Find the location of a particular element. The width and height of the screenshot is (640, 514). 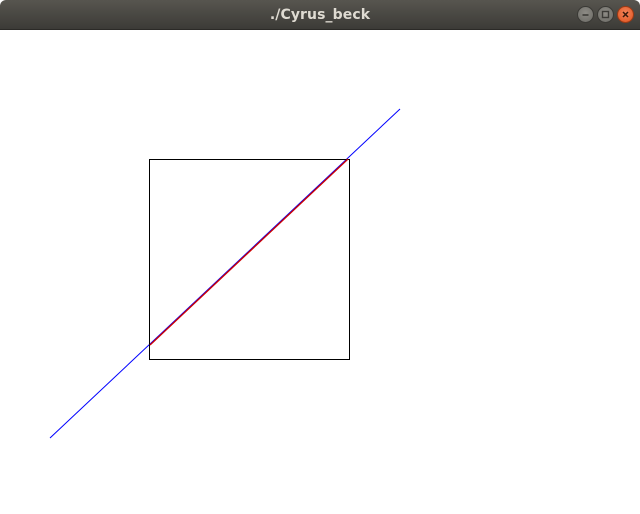

clip-window is located at coordinates (249, 259).